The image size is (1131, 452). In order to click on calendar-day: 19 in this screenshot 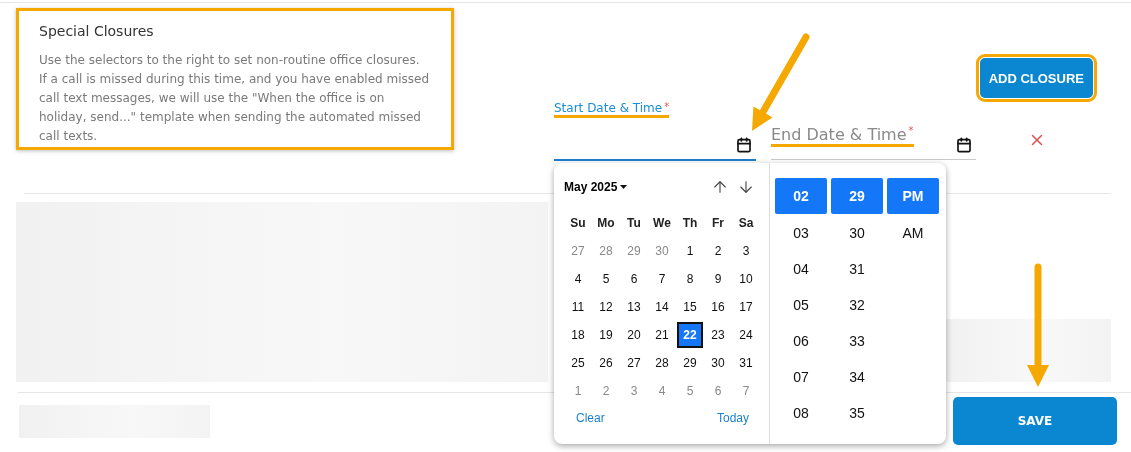, I will do `click(606, 335)`.